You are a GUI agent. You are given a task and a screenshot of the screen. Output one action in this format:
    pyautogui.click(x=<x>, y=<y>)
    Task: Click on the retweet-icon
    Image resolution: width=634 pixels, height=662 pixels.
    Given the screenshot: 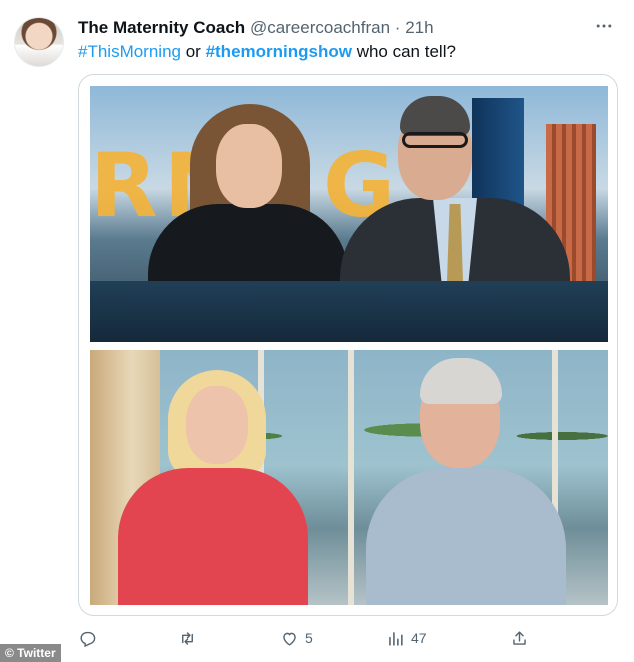 What is the action you would take?
    pyautogui.click(x=187, y=638)
    